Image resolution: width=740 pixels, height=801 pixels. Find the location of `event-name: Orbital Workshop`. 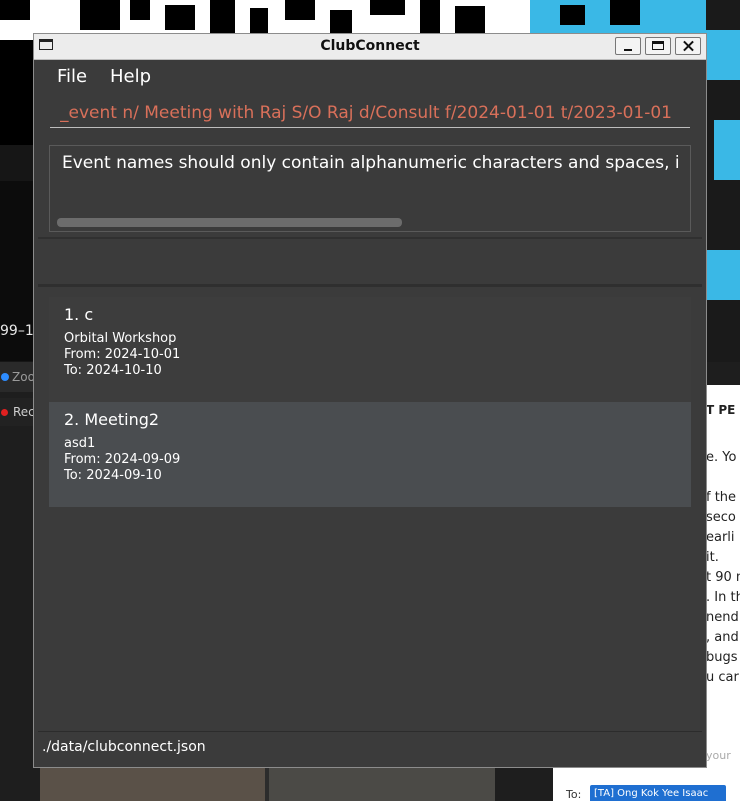

event-name: Orbital Workshop is located at coordinates (120, 338).